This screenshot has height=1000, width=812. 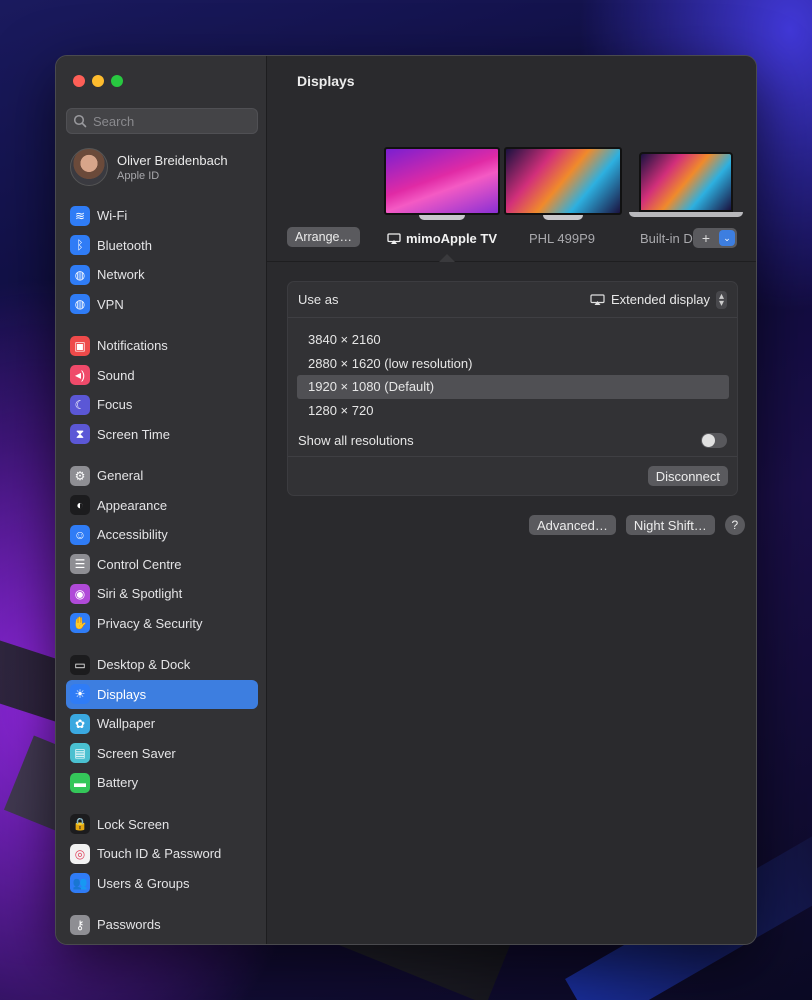 What do you see at coordinates (162, 216) in the screenshot?
I see `sidebar-item-wi-fi: ≋ Wi-Fi` at bounding box center [162, 216].